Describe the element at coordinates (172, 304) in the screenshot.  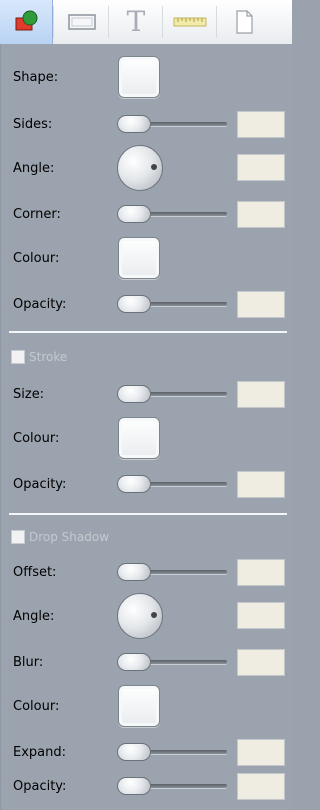
I see `opacity-slider` at that location.